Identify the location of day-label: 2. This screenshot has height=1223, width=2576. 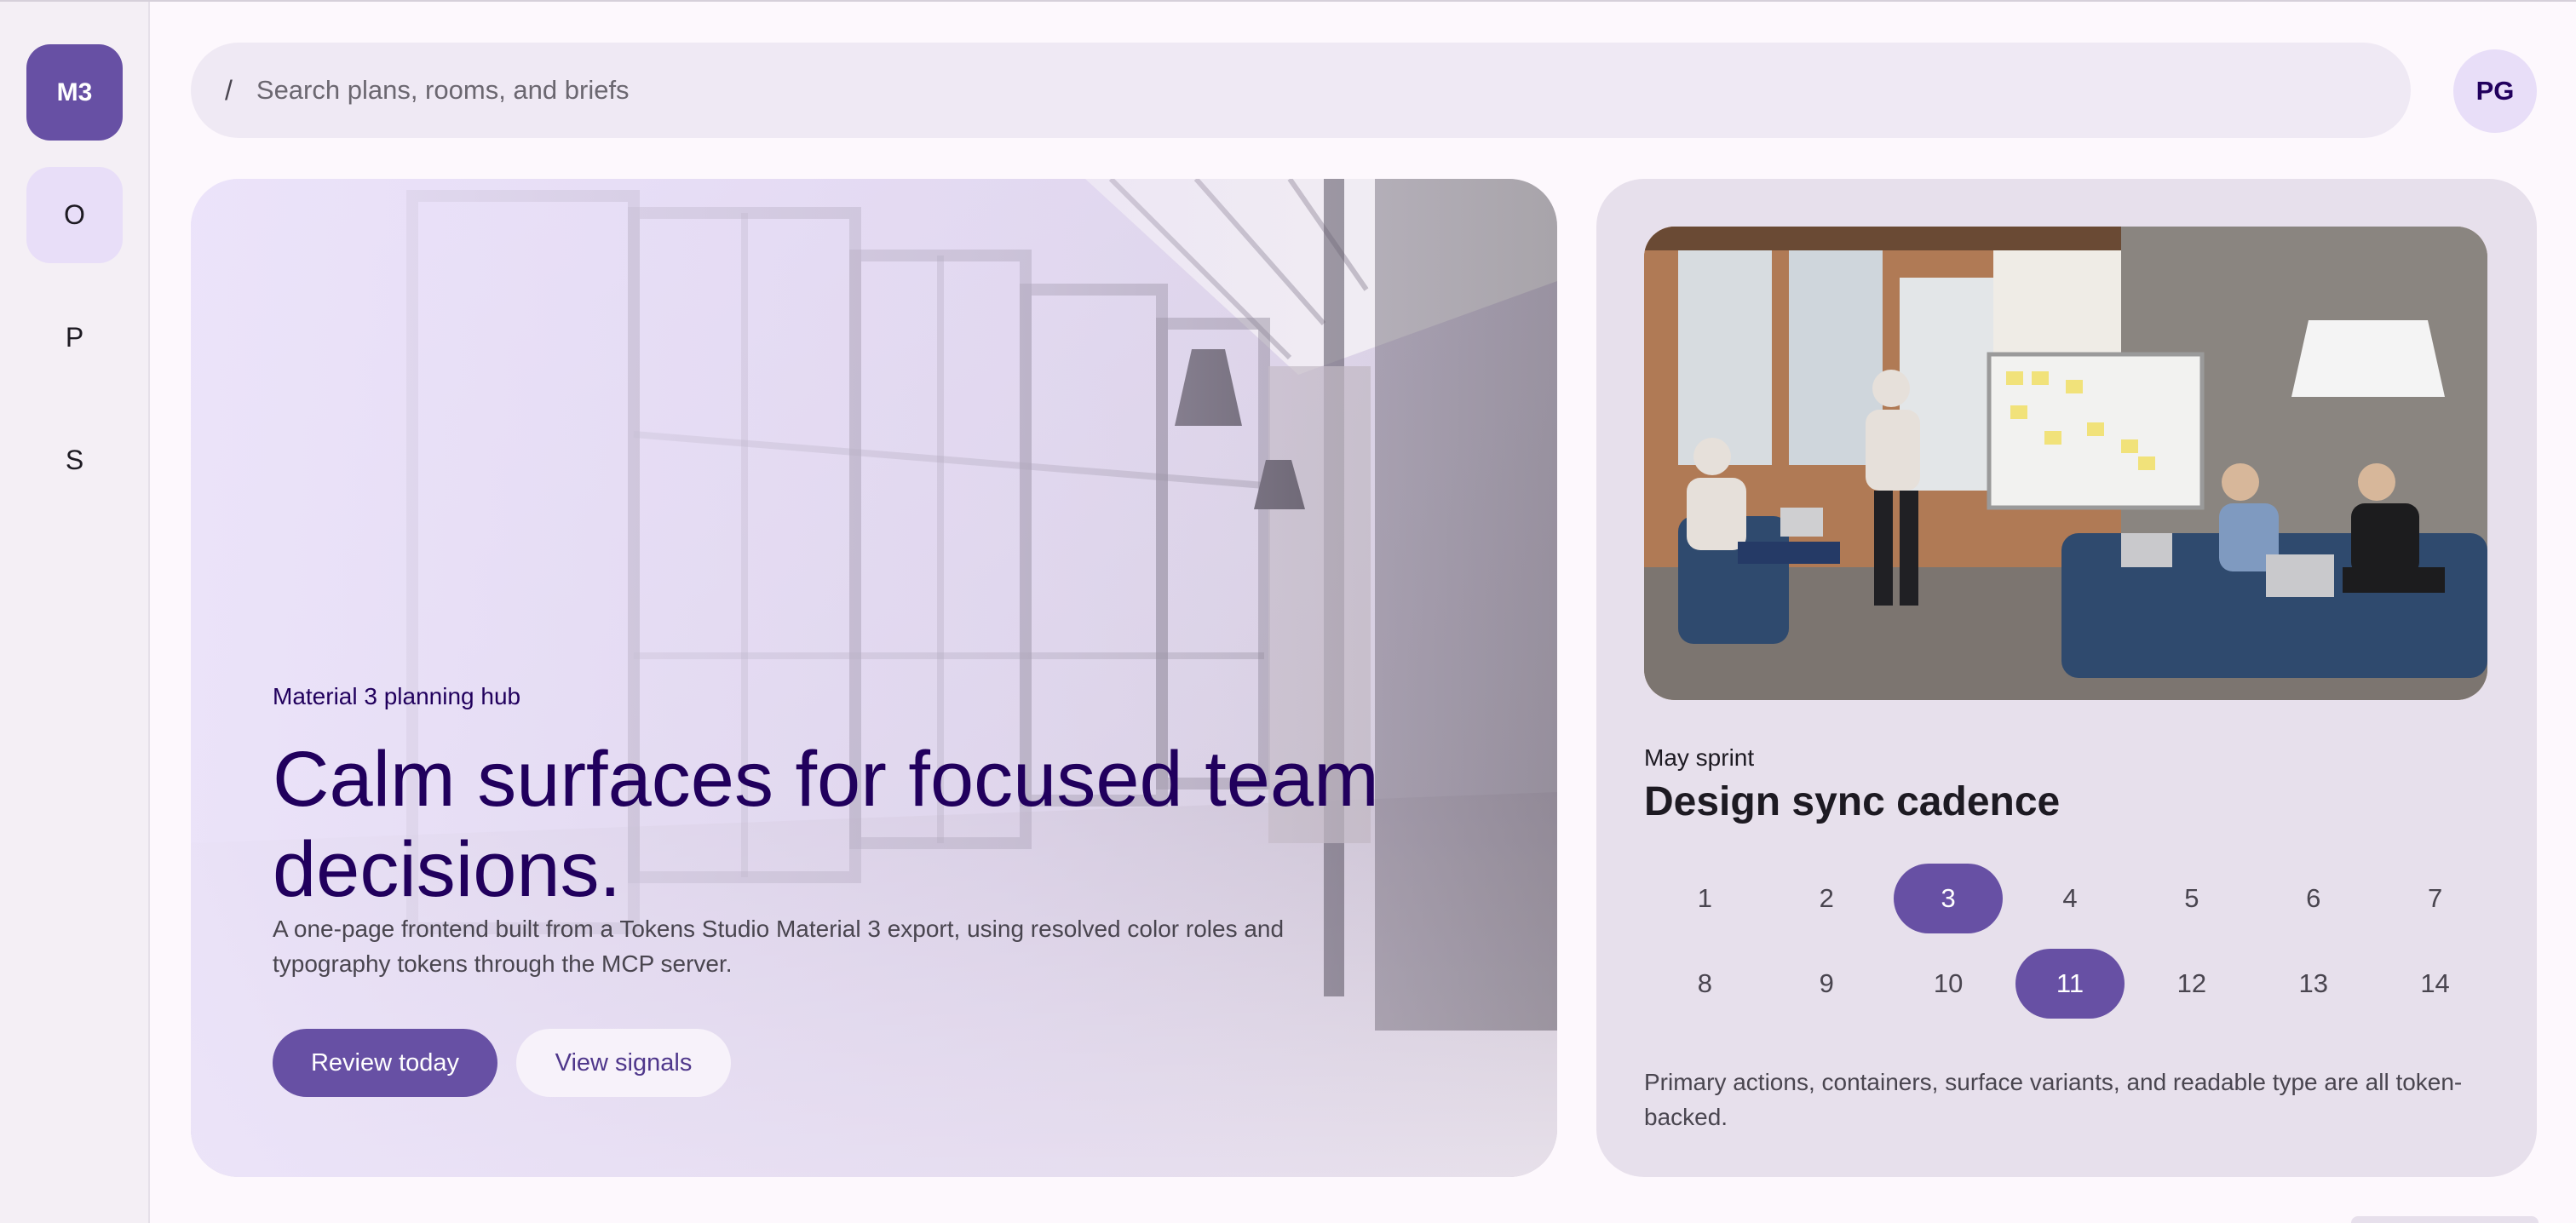
(1826, 898).